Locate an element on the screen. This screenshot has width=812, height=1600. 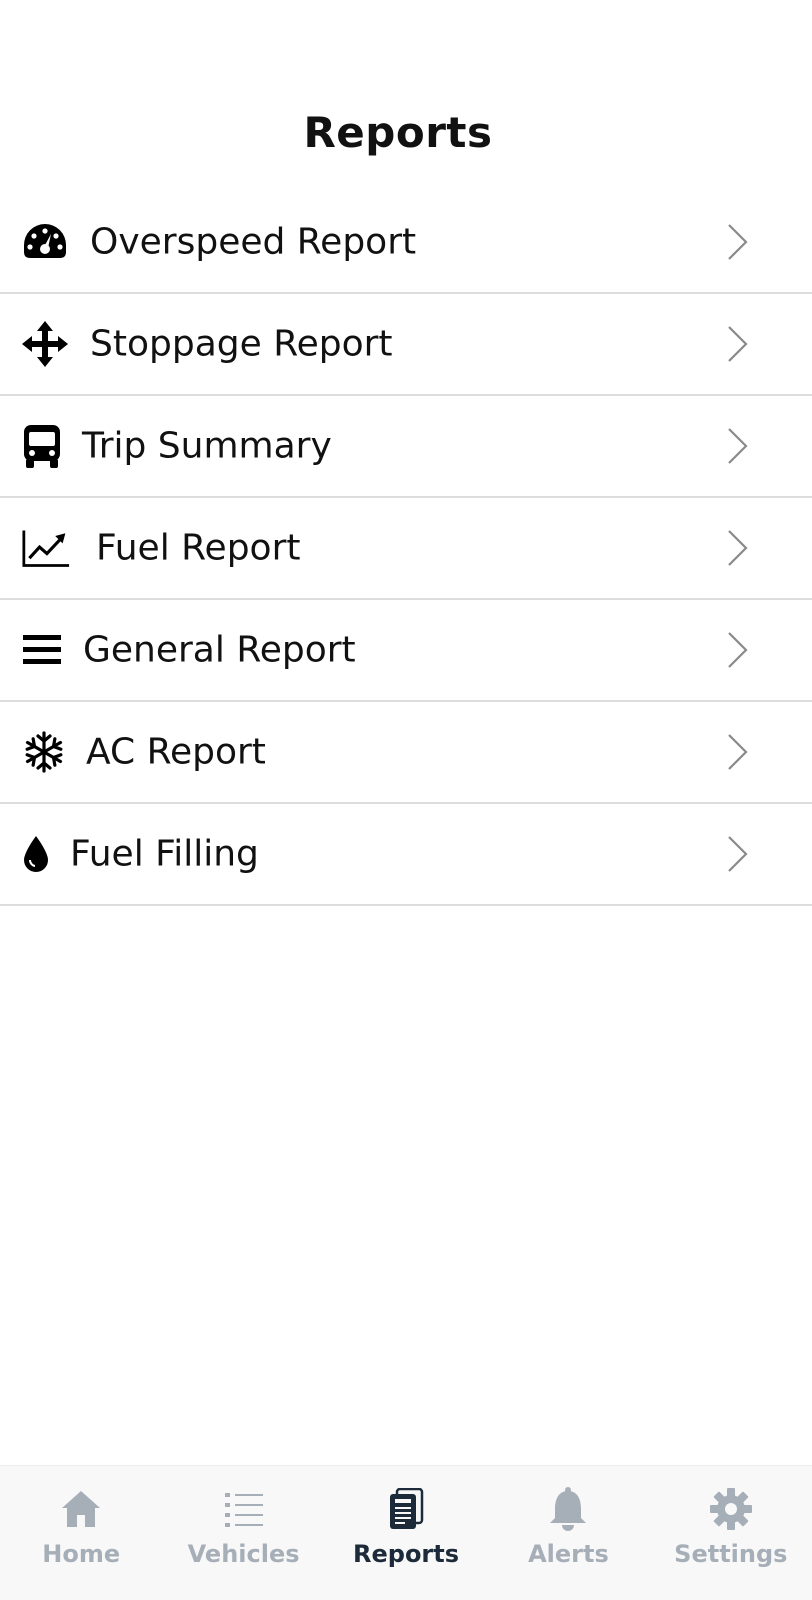
menu-lines-icon is located at coordinates (46, 650).